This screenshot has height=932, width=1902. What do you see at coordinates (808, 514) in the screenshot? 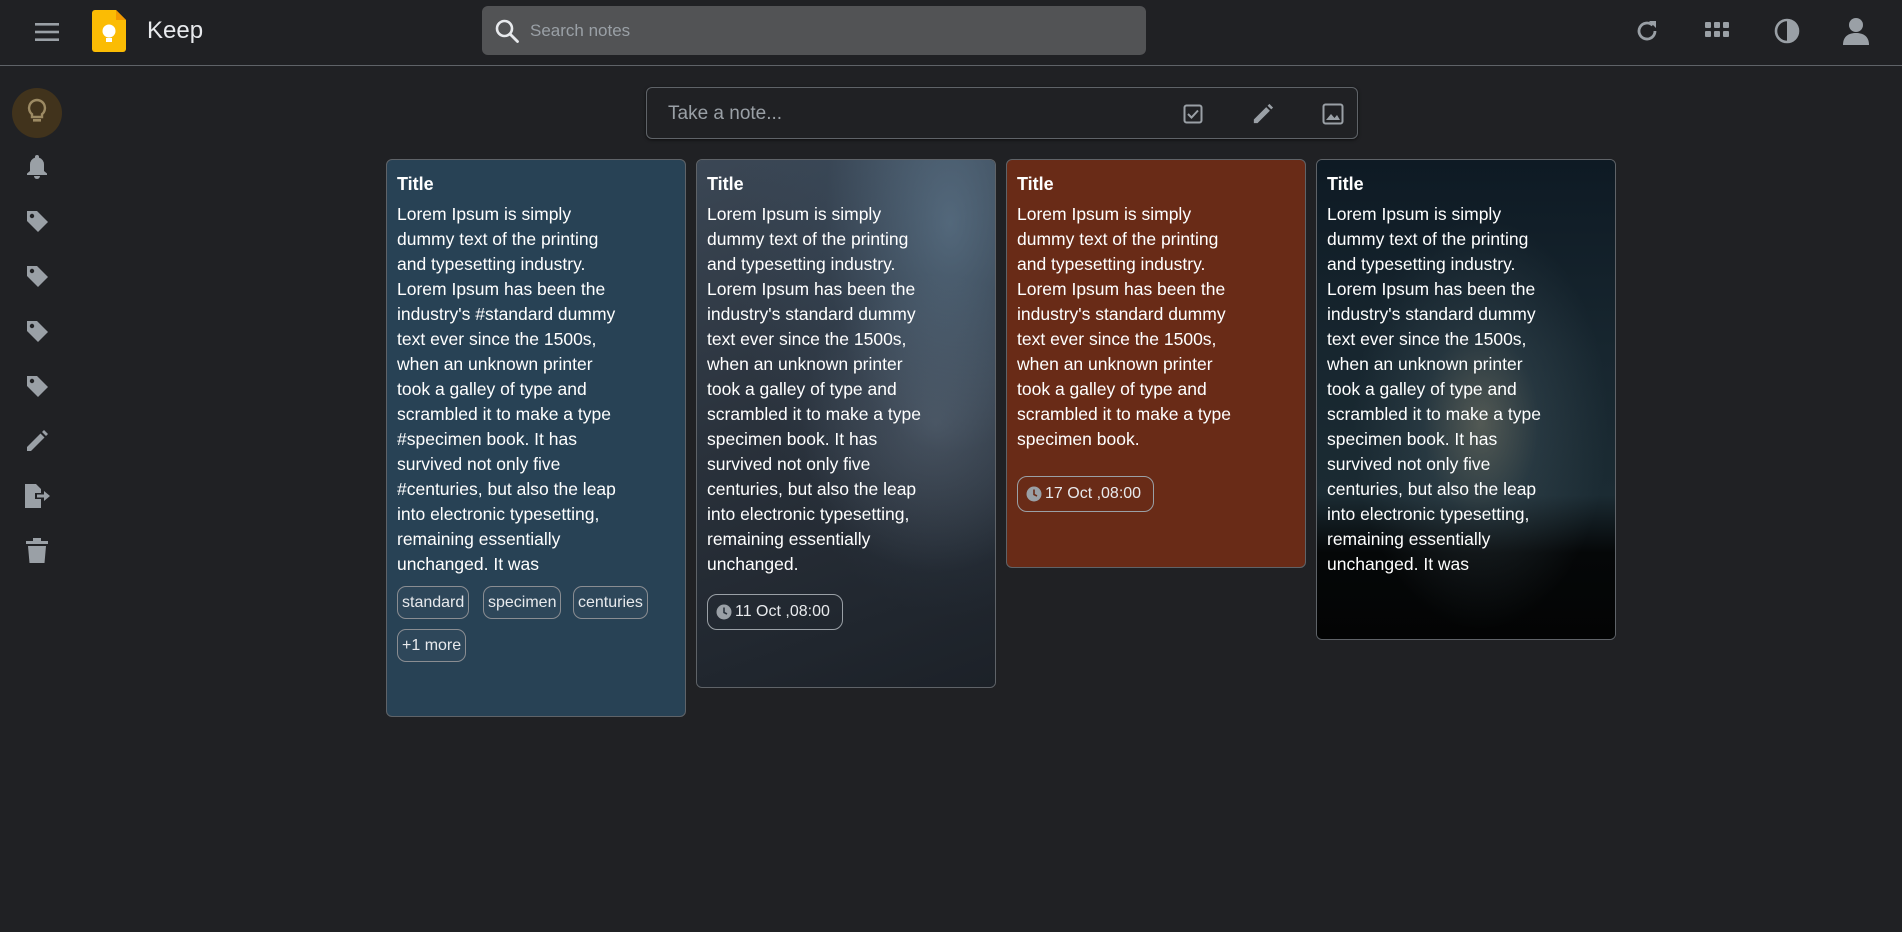
I see `note-line: into electronic typesetting,` at bounding box center [808, 514].